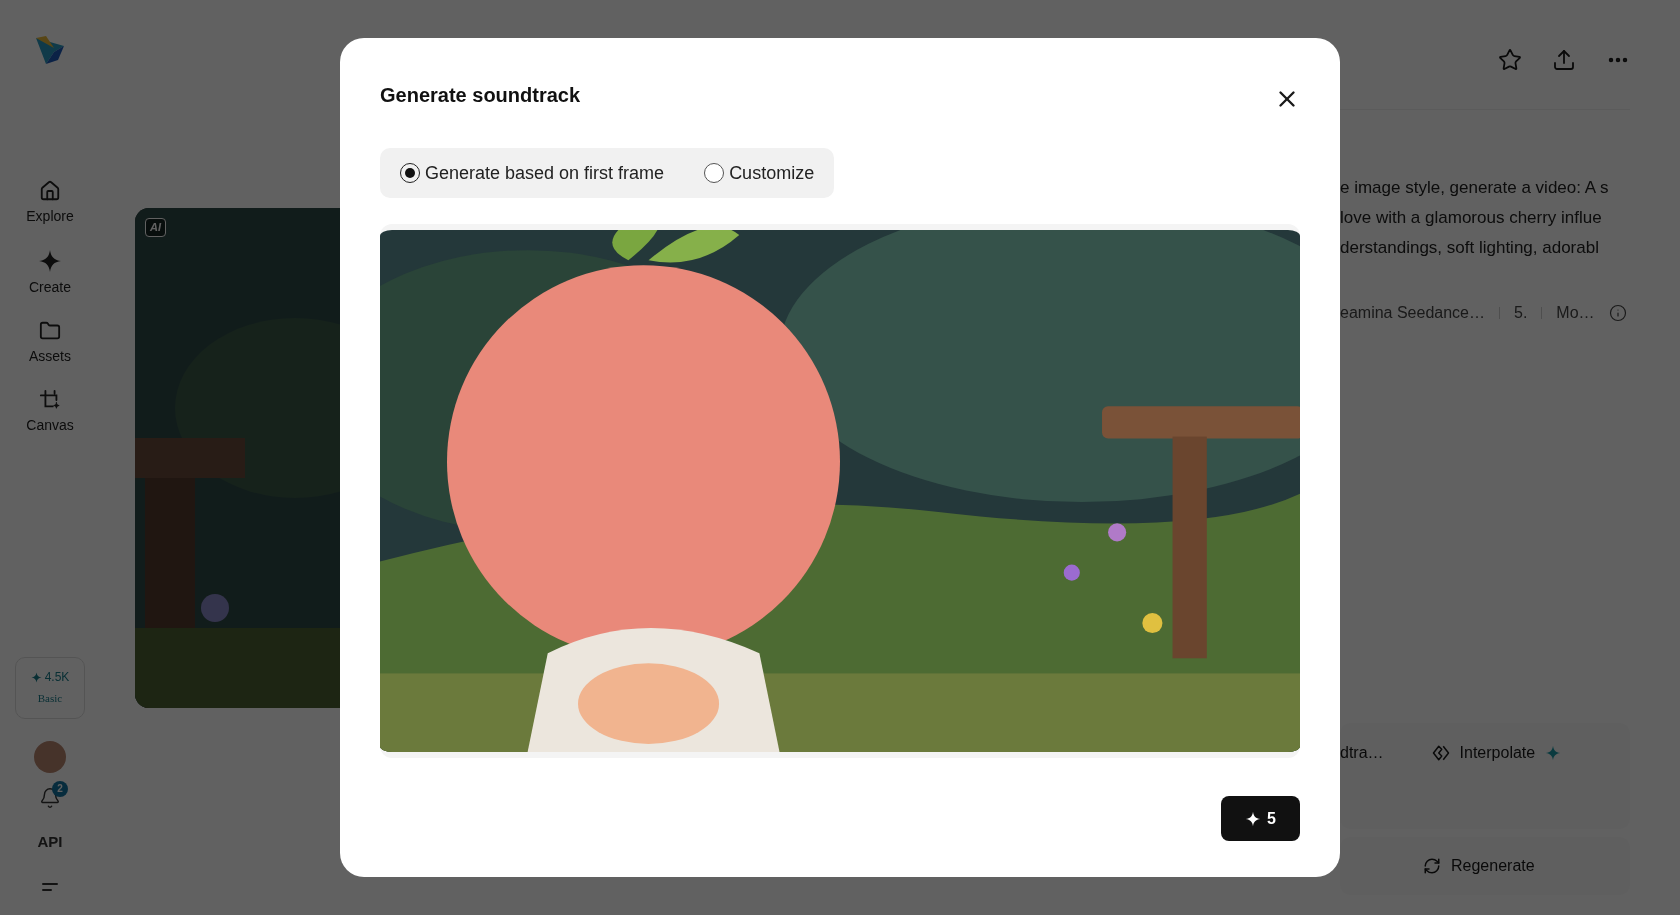  What do you see at coordinates (50, 699) in the screenshot?
I see `plan-label: Basic` at bounding box center [50, 699].